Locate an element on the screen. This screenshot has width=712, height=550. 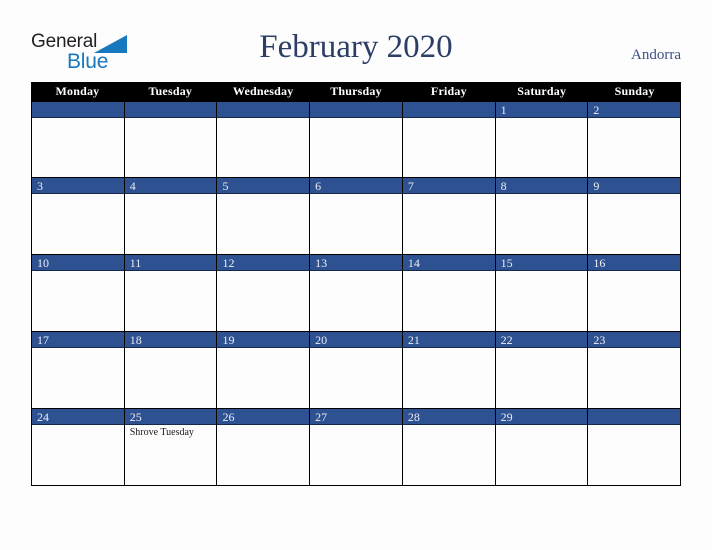
day-number-bar: 2 is located at coordinates (634, 110).